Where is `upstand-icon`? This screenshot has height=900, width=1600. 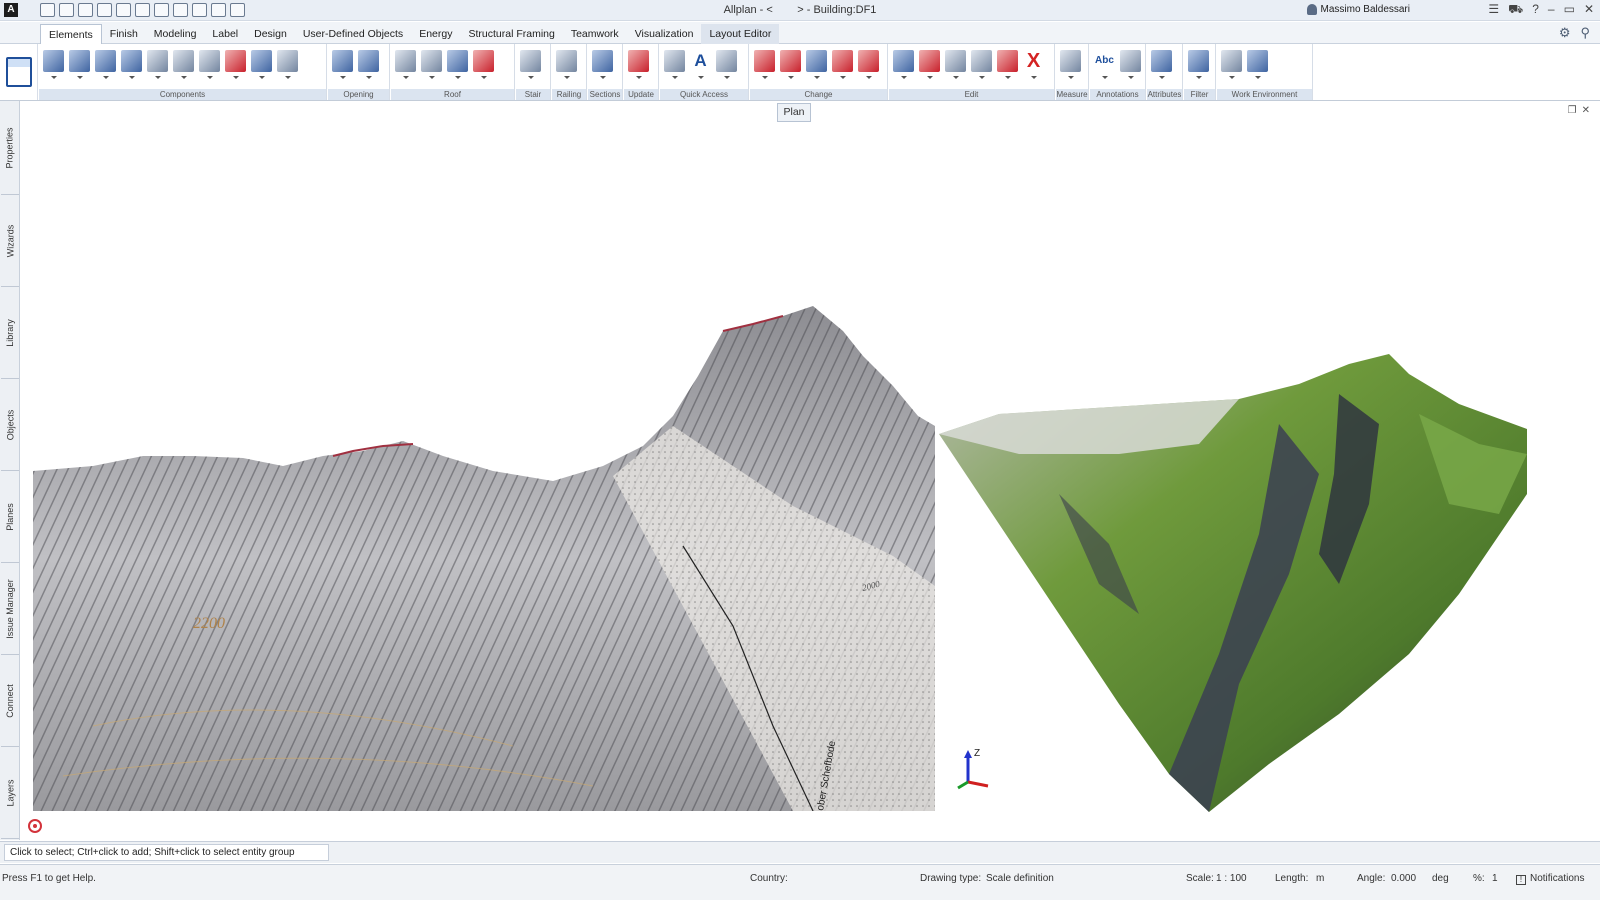
upstand-icon is located at coordinates (157, 64).